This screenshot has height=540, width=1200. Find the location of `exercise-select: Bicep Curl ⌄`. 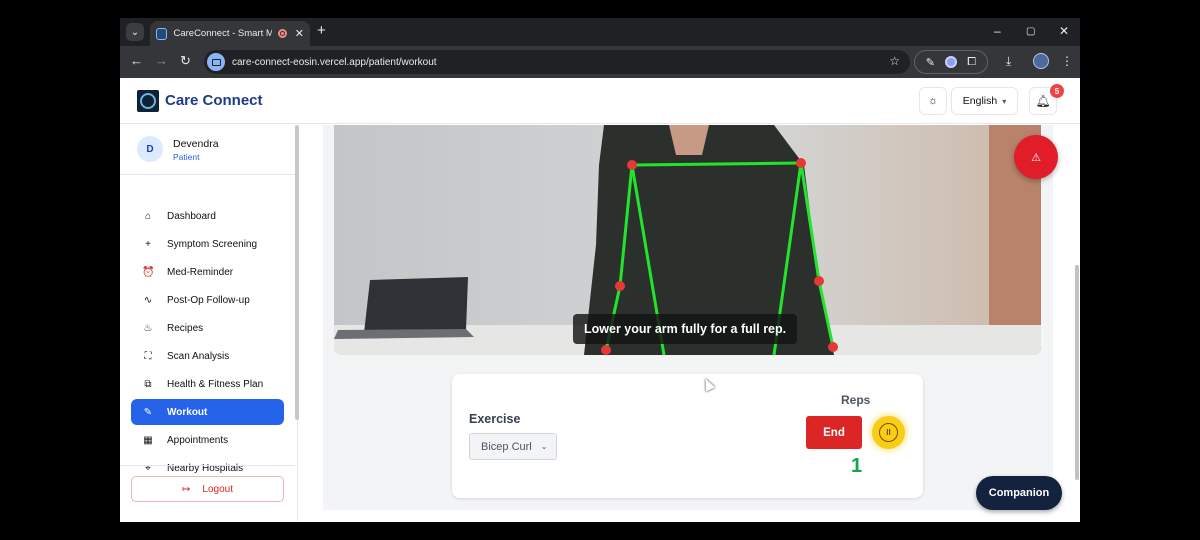

exercise-select: Bicep Curl ⌄ is located at coordinates (513, 446).